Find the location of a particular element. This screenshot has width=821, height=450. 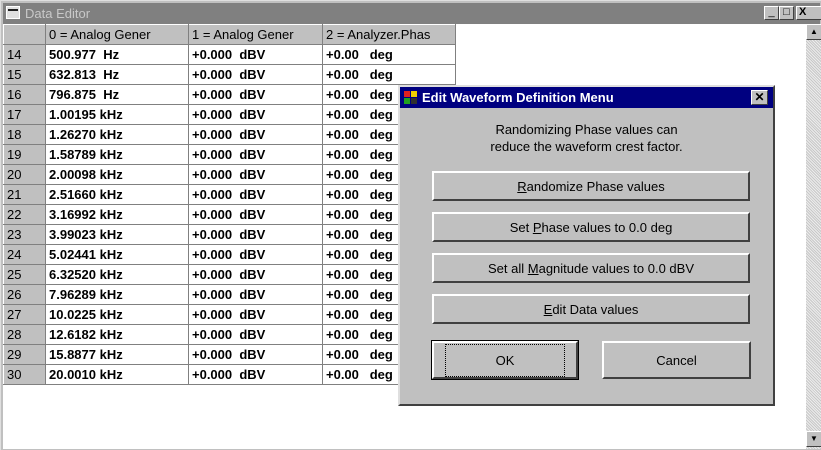

row-number: 25 is located at coordinates (24, 274).